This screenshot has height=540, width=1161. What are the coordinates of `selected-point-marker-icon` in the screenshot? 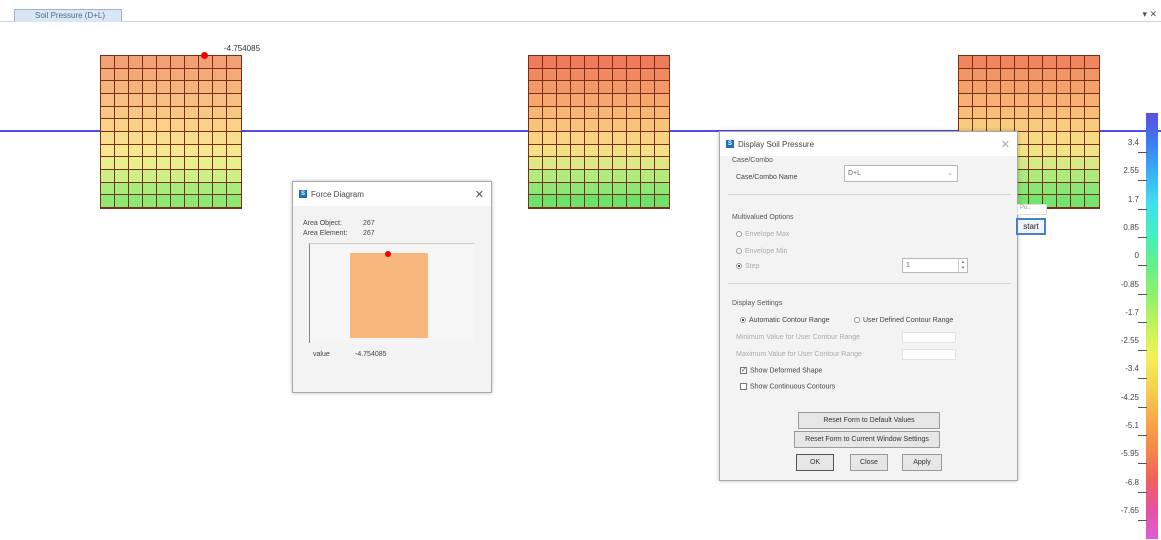 It's located at (204, 55).